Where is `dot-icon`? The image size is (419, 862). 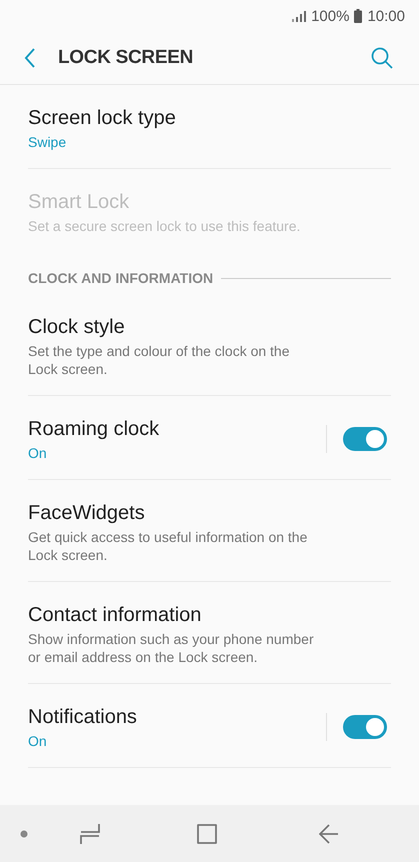
dot-icon is located at coordinates (24, 834).